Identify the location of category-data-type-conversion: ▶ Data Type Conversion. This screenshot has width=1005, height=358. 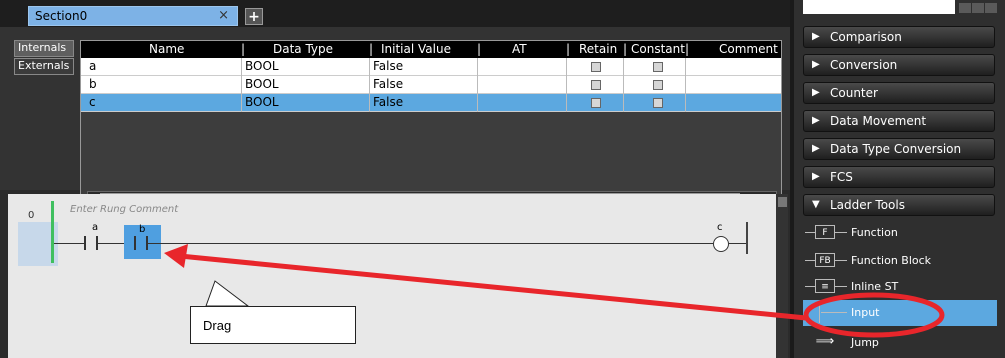
(899, 149).